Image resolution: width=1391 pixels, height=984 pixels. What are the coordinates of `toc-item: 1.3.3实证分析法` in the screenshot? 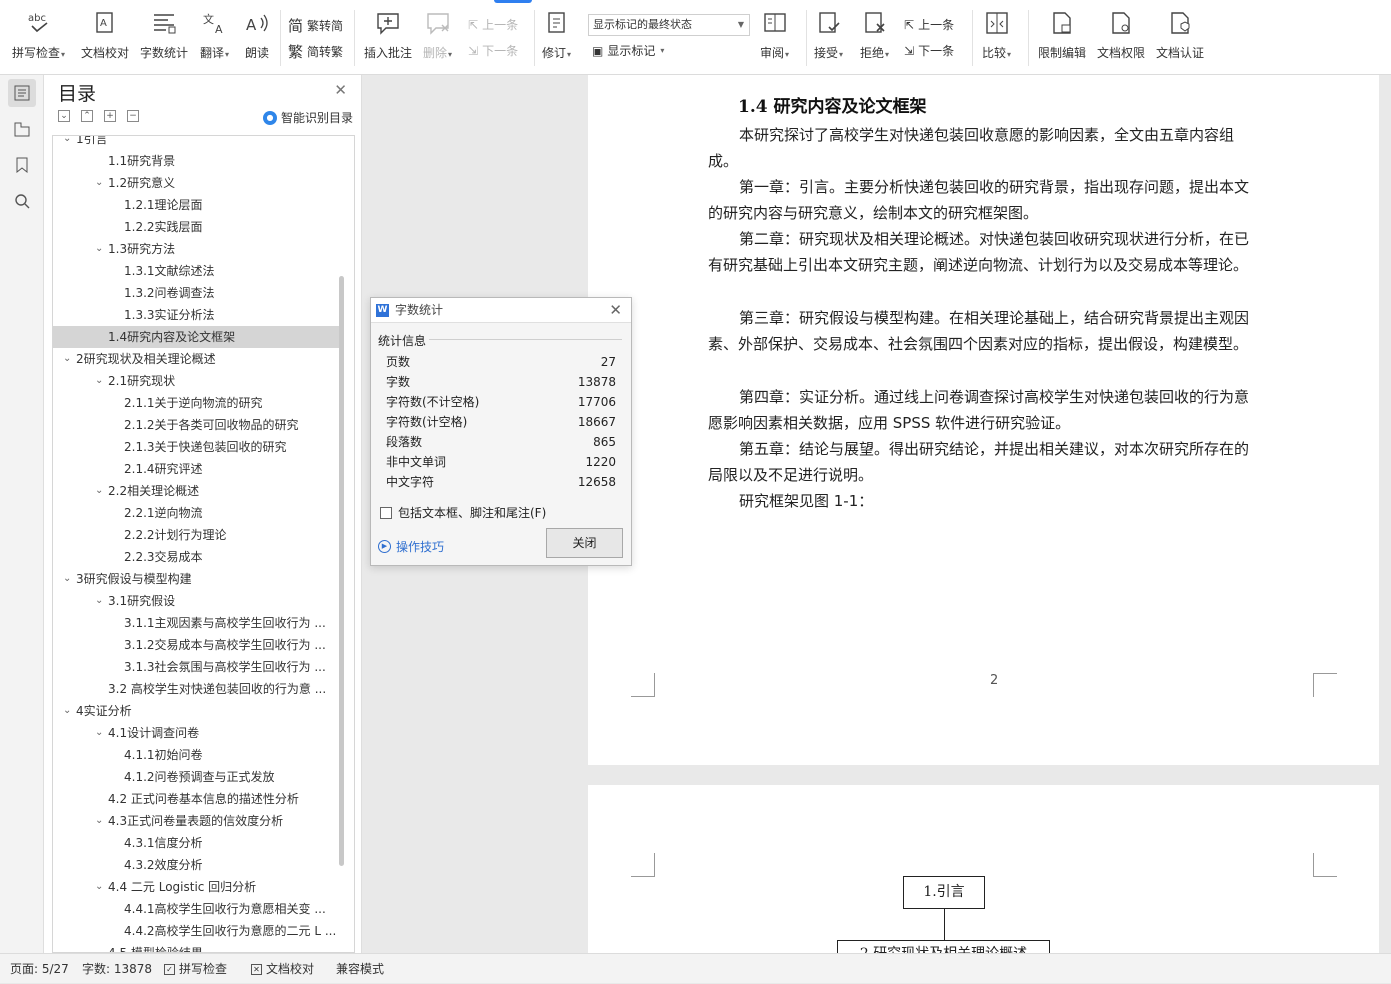 It's located at (196, 315).